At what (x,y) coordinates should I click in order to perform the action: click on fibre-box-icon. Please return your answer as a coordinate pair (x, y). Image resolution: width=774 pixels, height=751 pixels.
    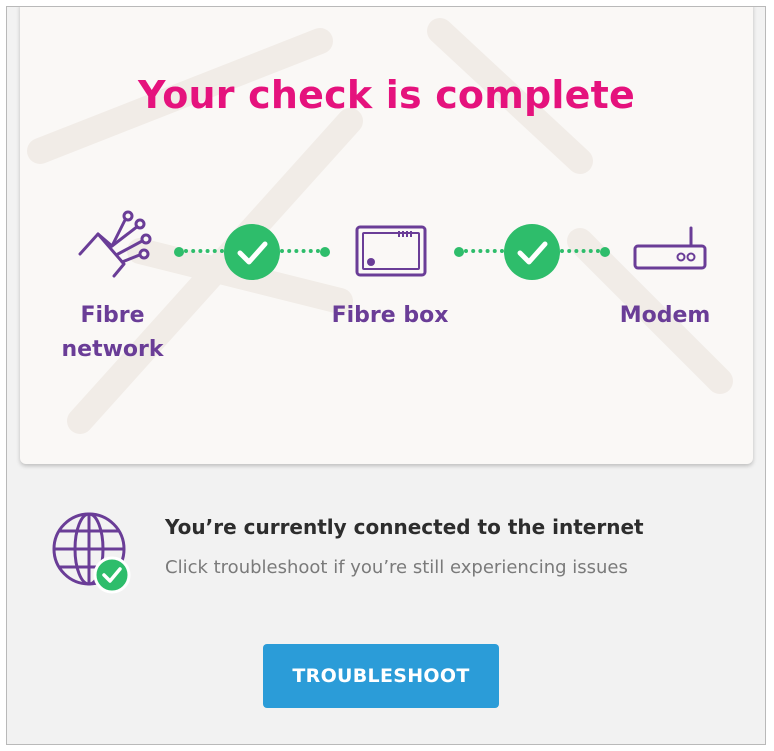
    Looking at the image, I should click on (391, 251).